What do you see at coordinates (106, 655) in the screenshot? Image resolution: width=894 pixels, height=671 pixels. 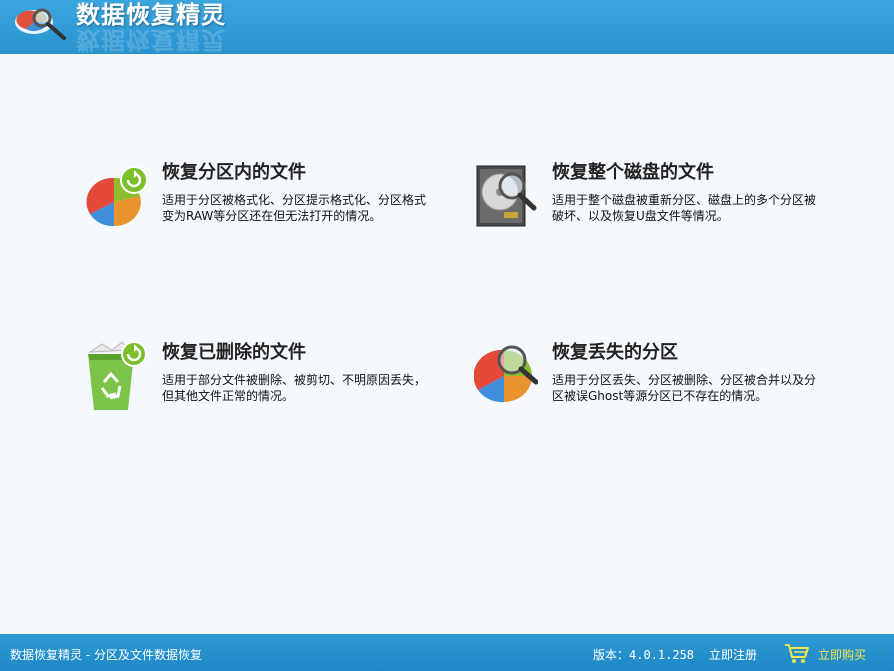 I see `product-description: 数据恢复精灵 - 分区及文件数据恢复` at bounding box center [106, 655].